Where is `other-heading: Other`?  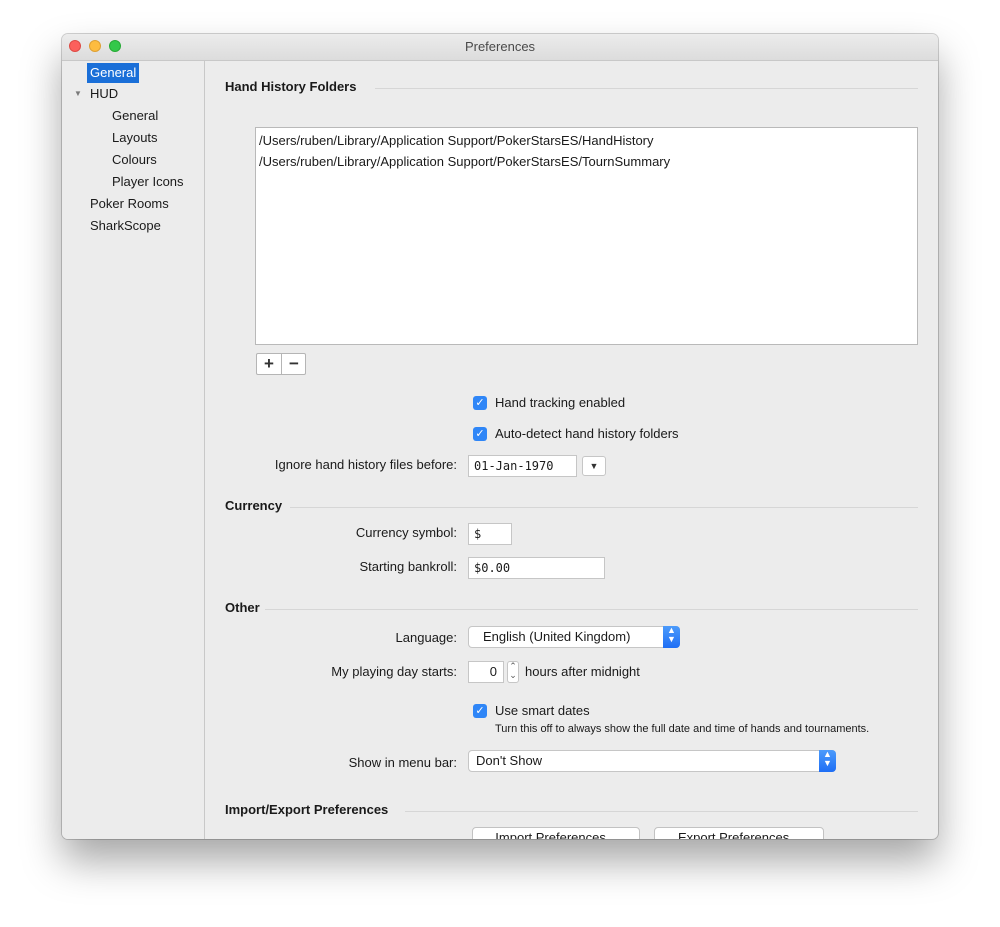
other-heading: Other is located at coordinates (242, 607).